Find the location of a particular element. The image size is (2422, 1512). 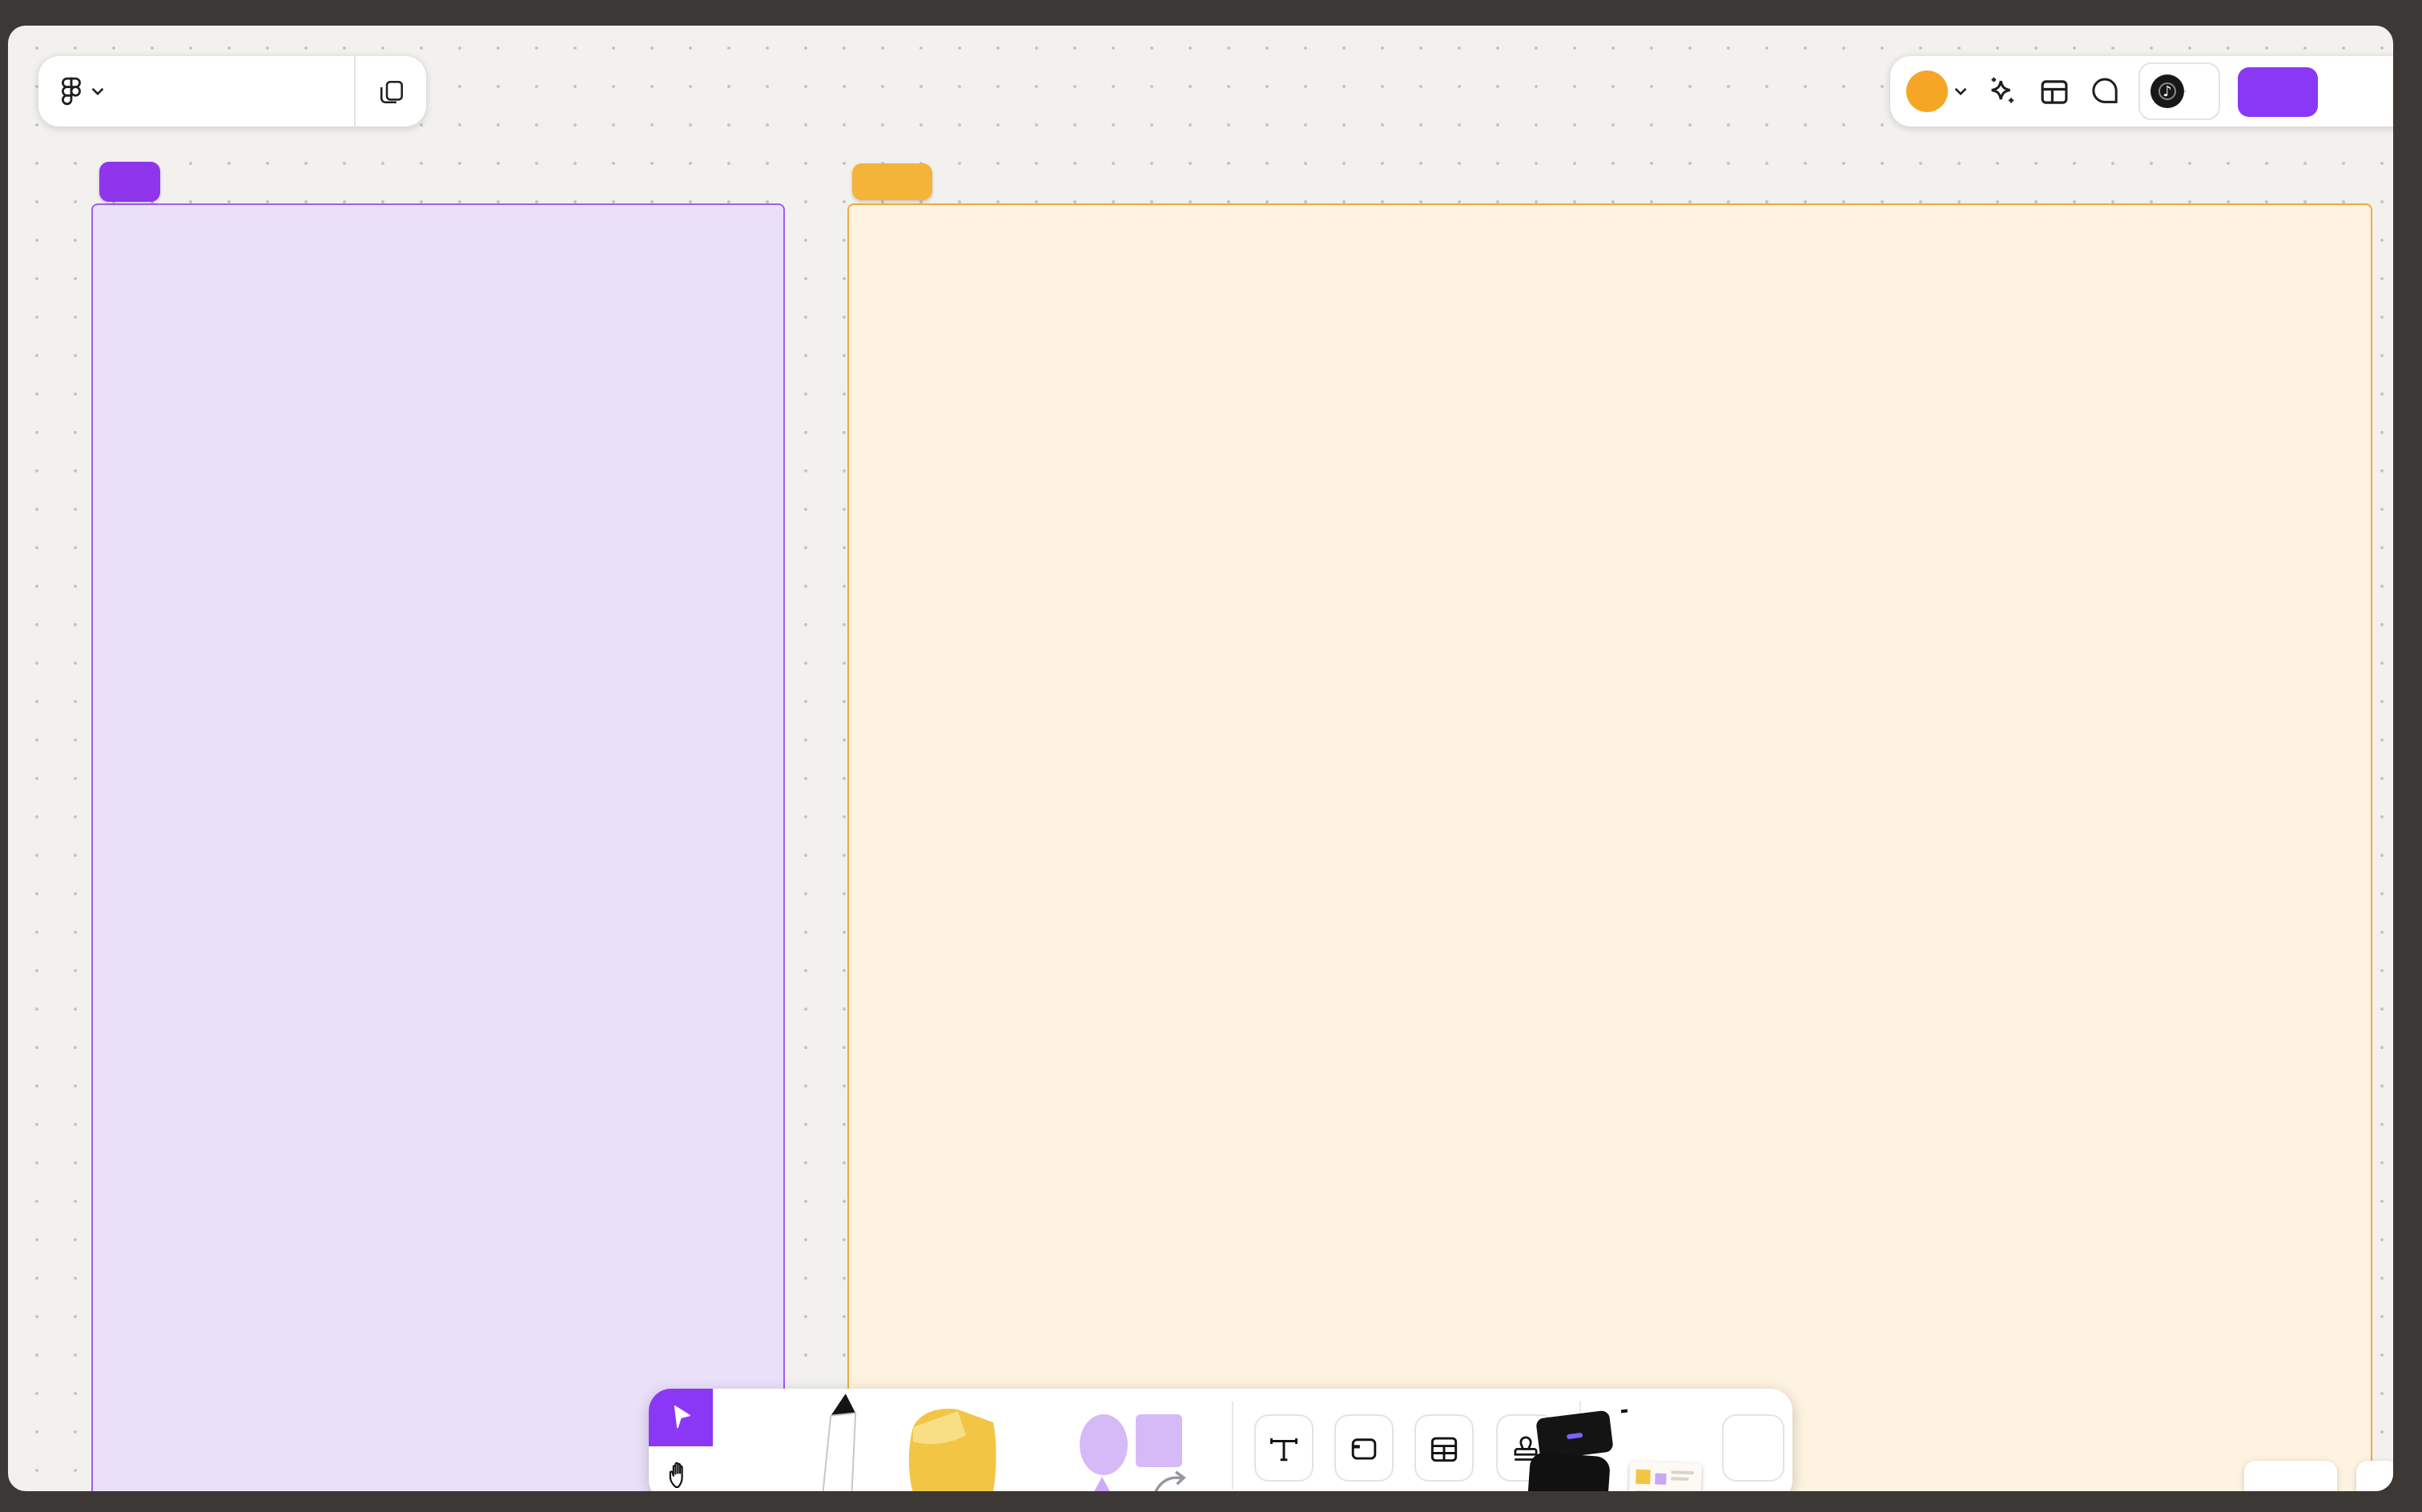

figma-logo-icon is located at coordinates (71, 91).